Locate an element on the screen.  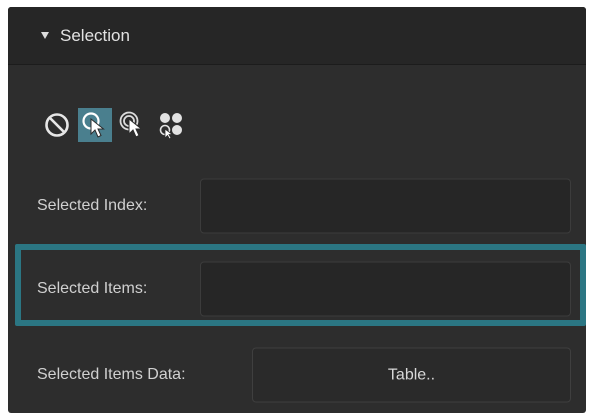
selected-items-data-label: Selected Items Data: is located at coordinates (111, 374).